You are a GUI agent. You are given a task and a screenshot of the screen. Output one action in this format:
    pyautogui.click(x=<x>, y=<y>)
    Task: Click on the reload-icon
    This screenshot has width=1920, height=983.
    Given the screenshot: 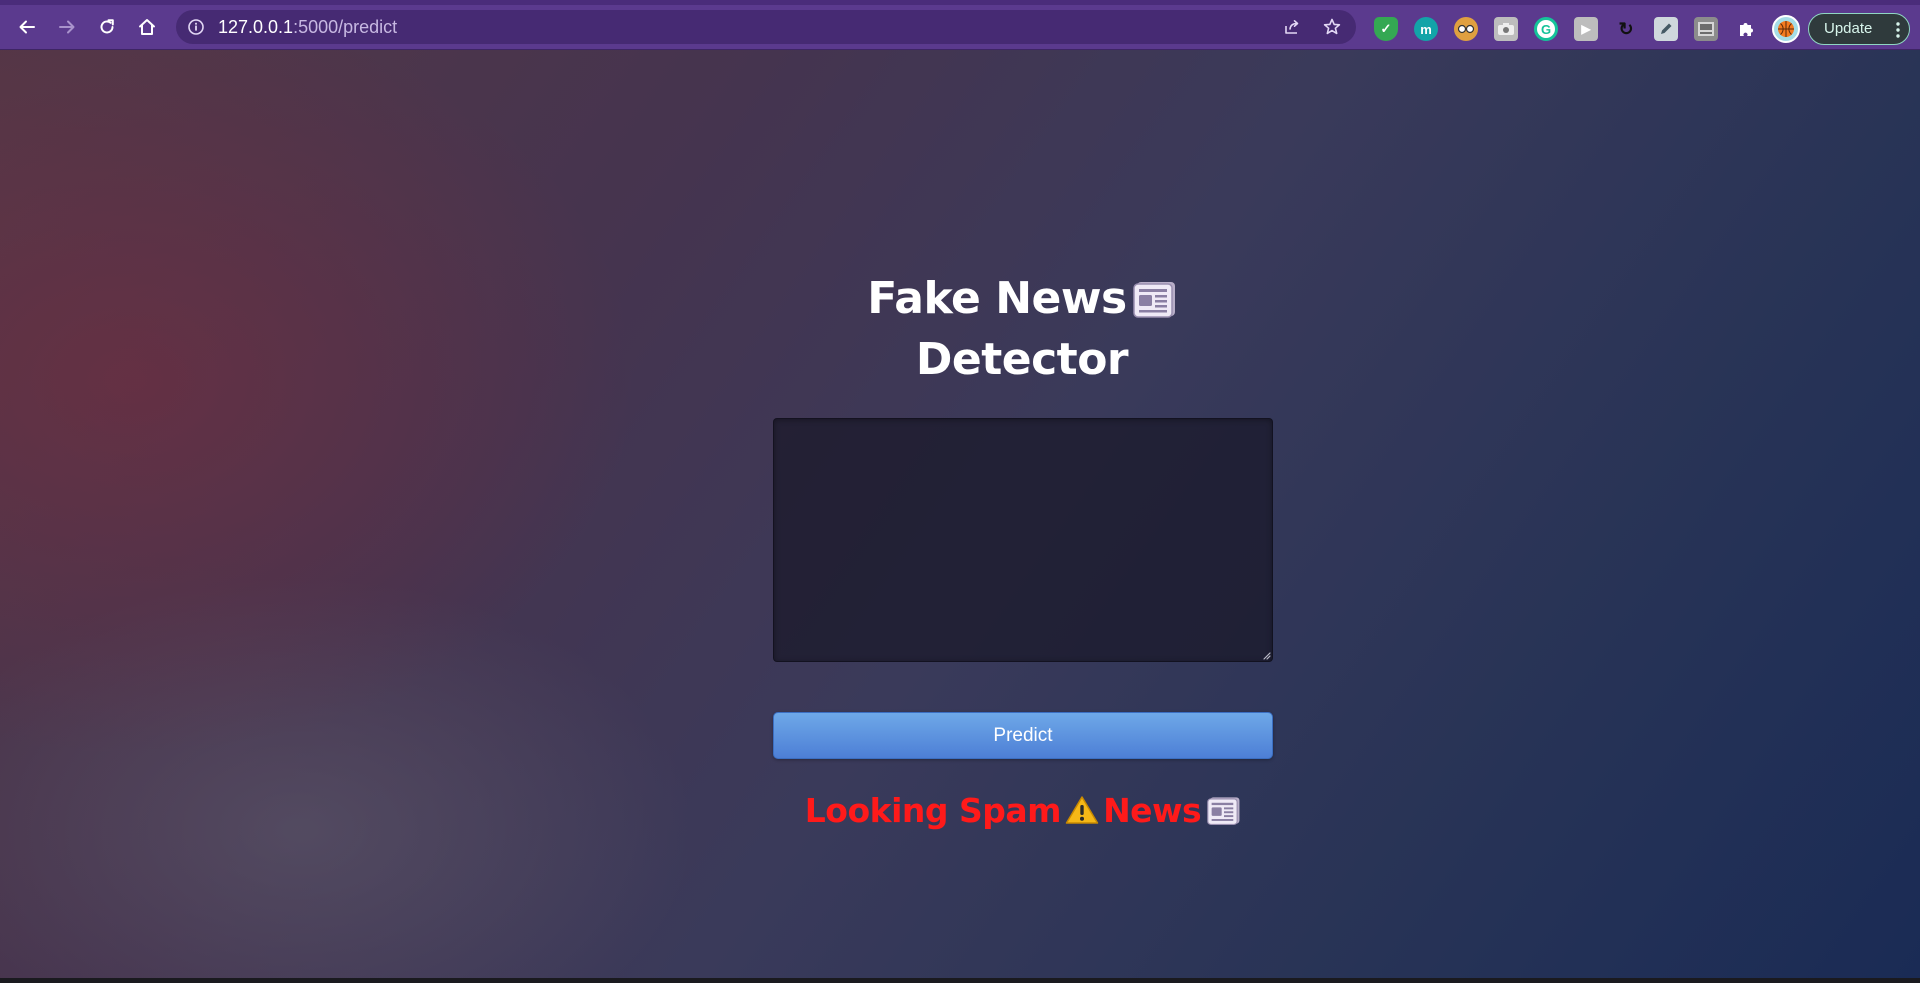 What is the action you would take?
    pyautogui.click(x=107, y=26)
    